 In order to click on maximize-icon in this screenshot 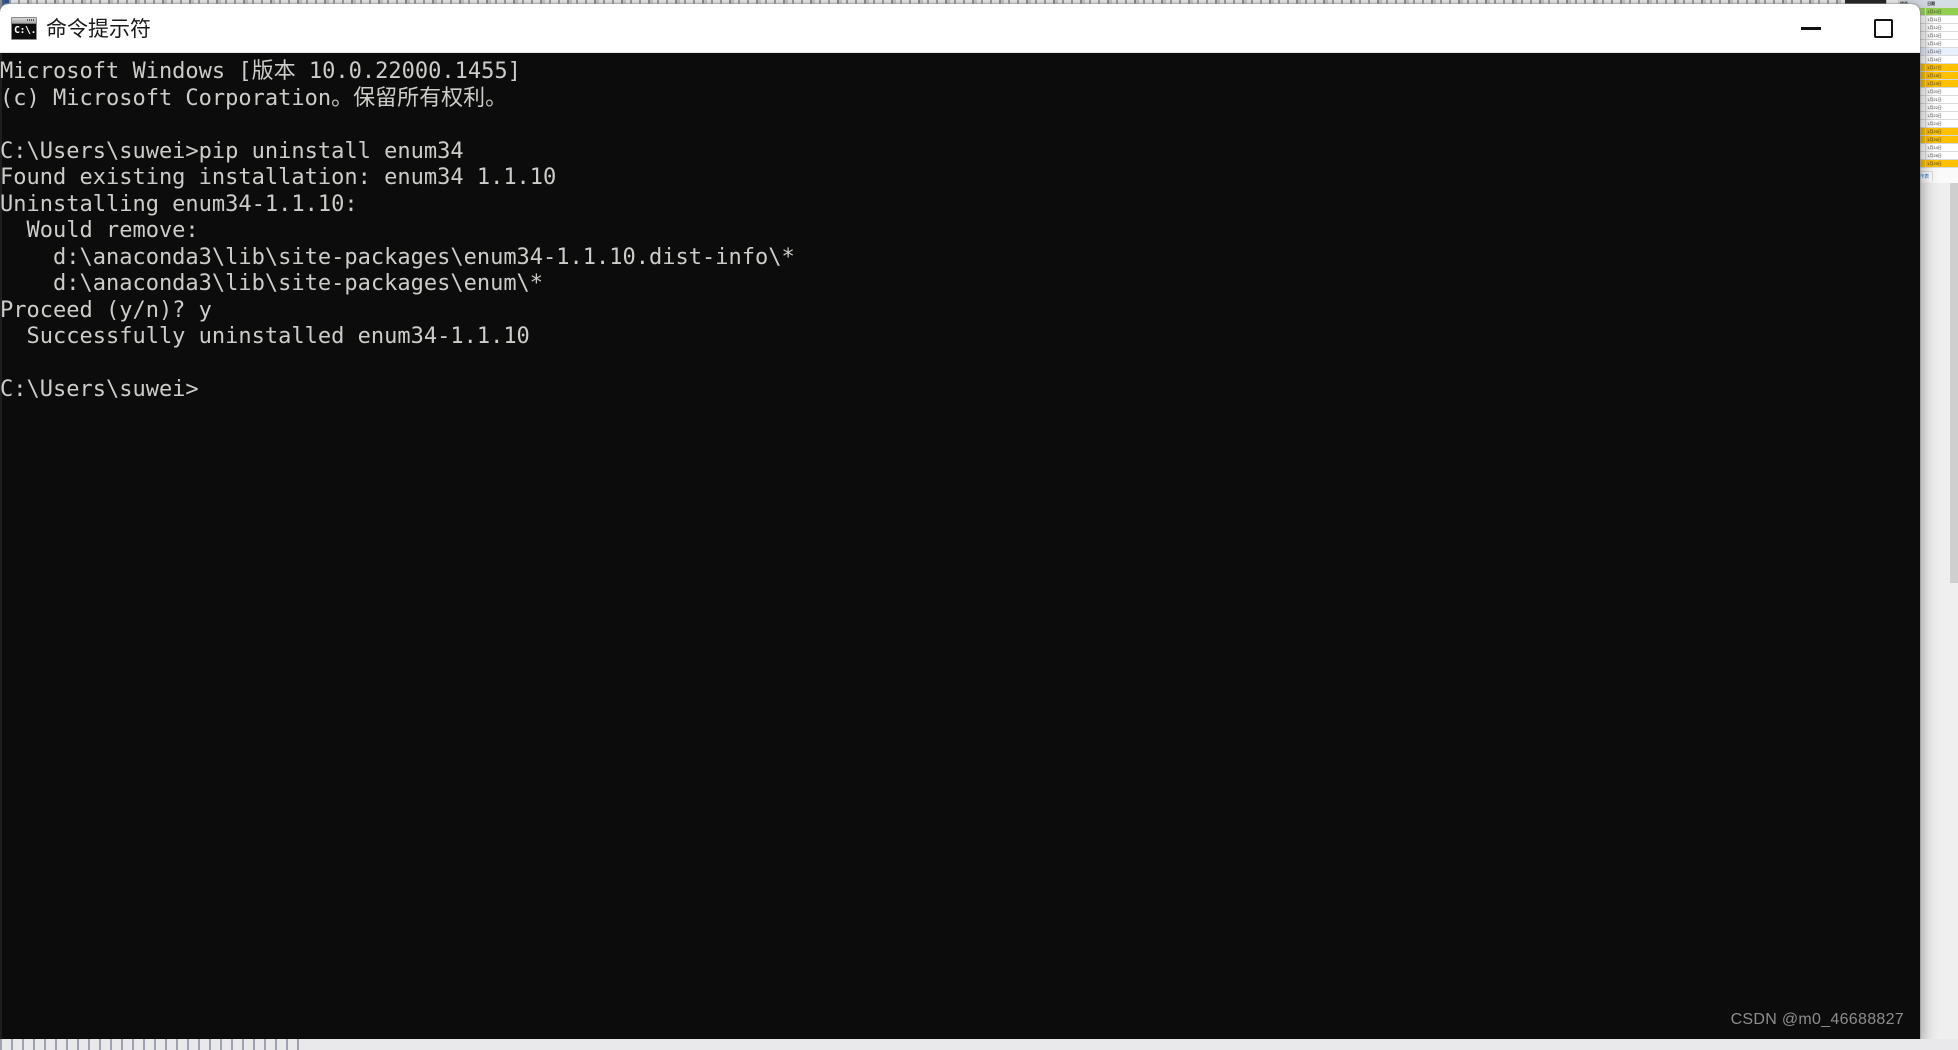, I will do `click(1883, 28)`.